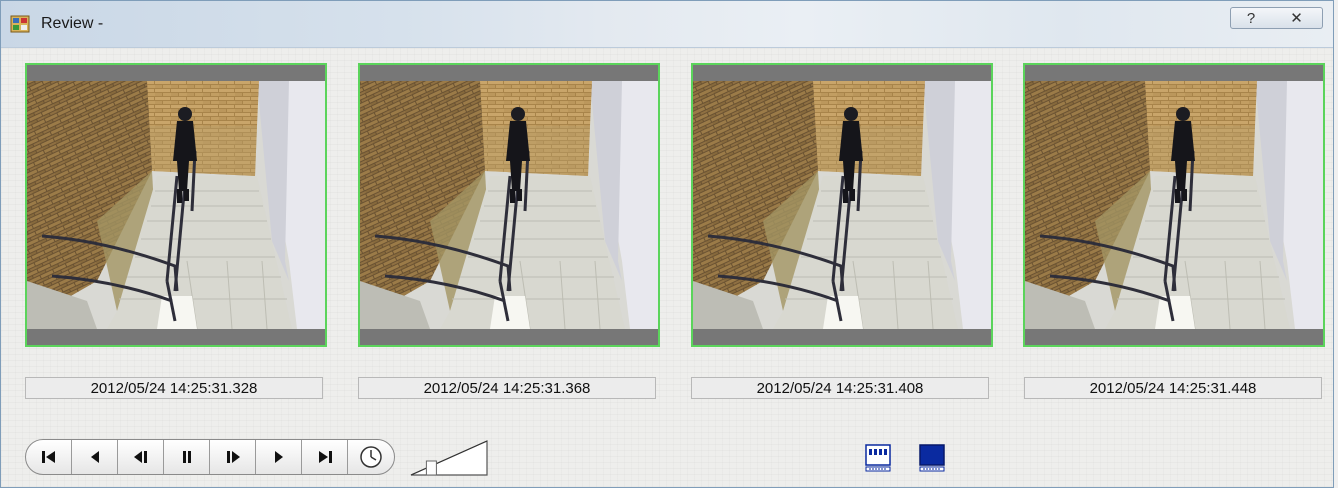 Image resolution: width=1338 pixels, height=488 pixels. I want to click on frame-forward-button, so click(233, 457).